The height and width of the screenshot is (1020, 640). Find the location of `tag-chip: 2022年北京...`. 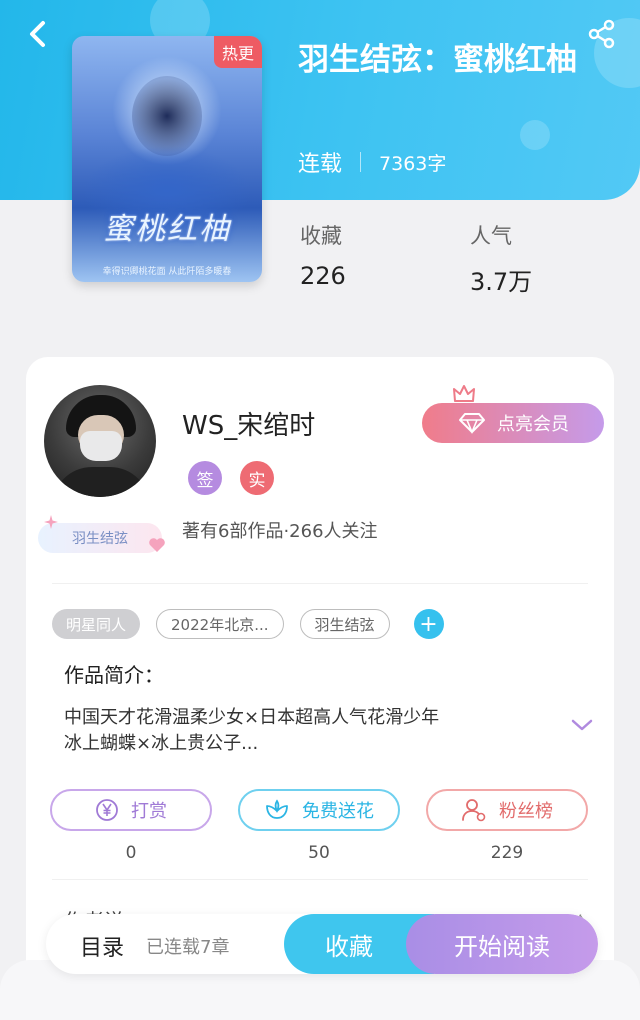

tag-chip: 2022年北京... is located at coordinates (220, 624).